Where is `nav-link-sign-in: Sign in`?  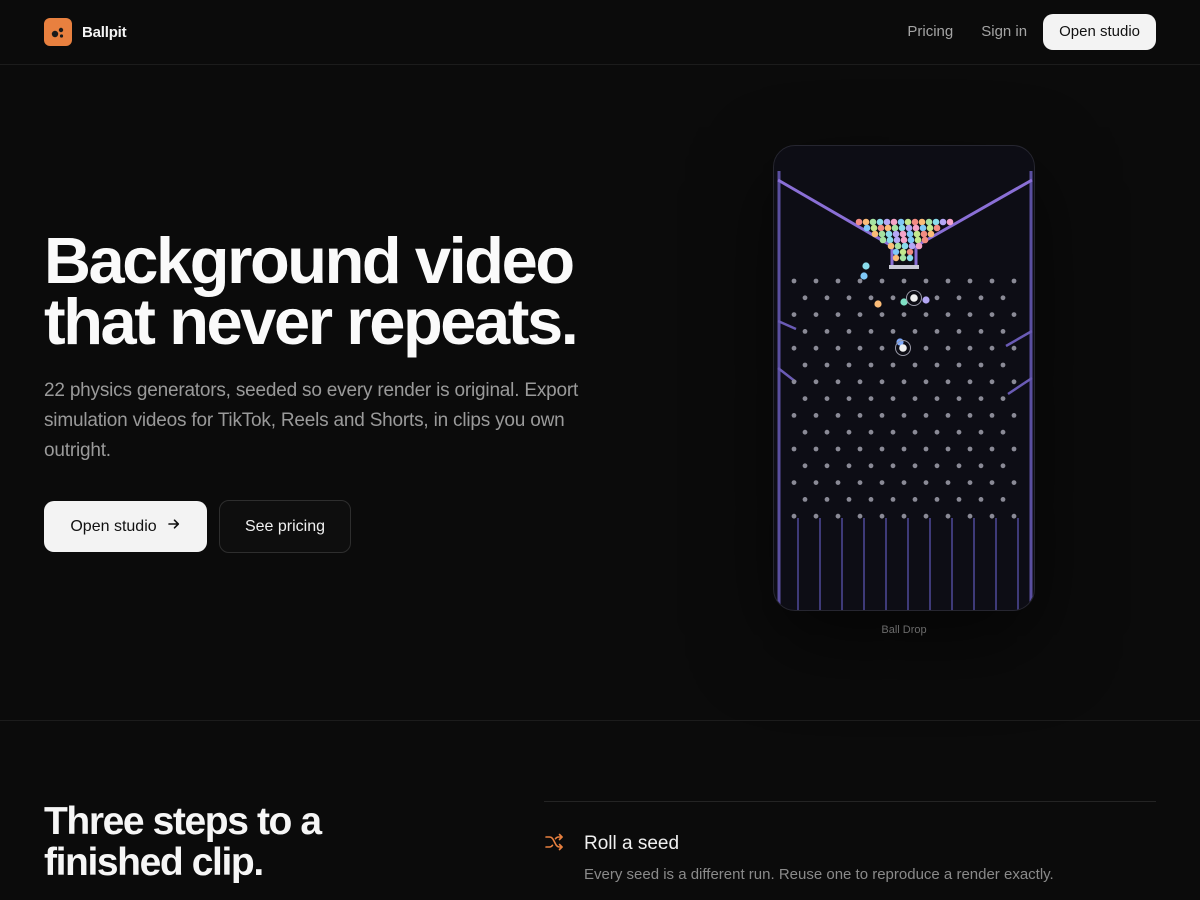
nav-link-sign-in: Sign in is located at coordinates (1004, 32).